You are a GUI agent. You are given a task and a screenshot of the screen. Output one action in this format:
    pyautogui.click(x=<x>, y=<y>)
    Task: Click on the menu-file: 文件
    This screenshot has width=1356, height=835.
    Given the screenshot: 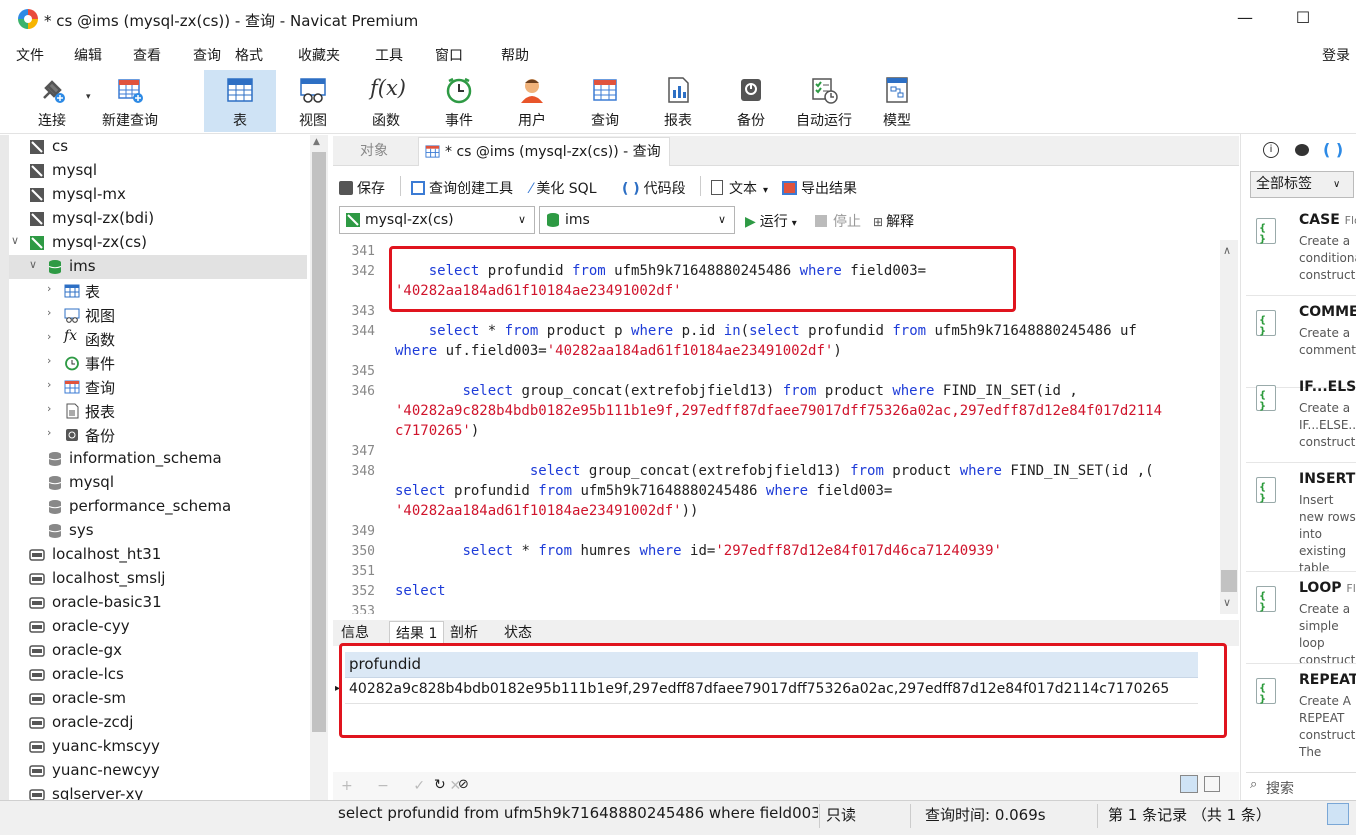 What is the action you would take?
    pyautogui.click(x=30, y=55)
    